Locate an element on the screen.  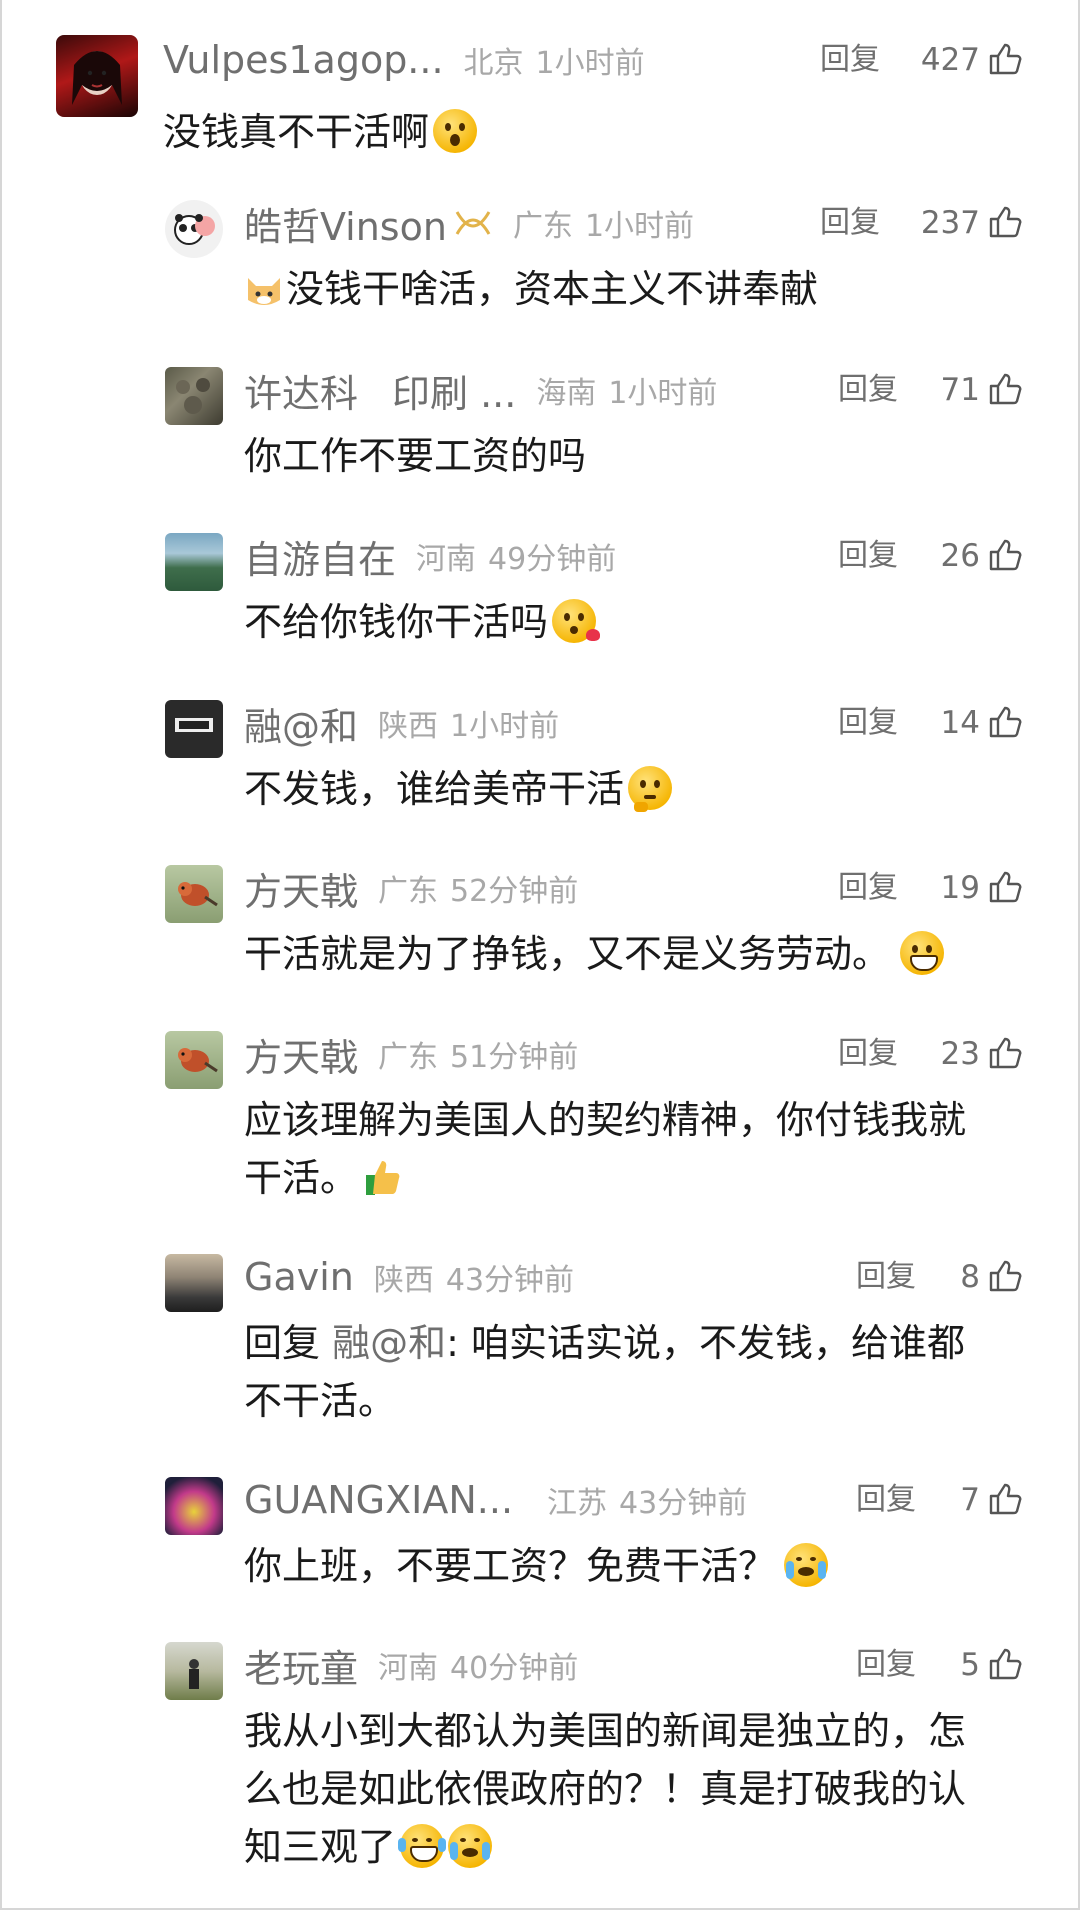
username: Gavin is located at coordinates (299, 1277).